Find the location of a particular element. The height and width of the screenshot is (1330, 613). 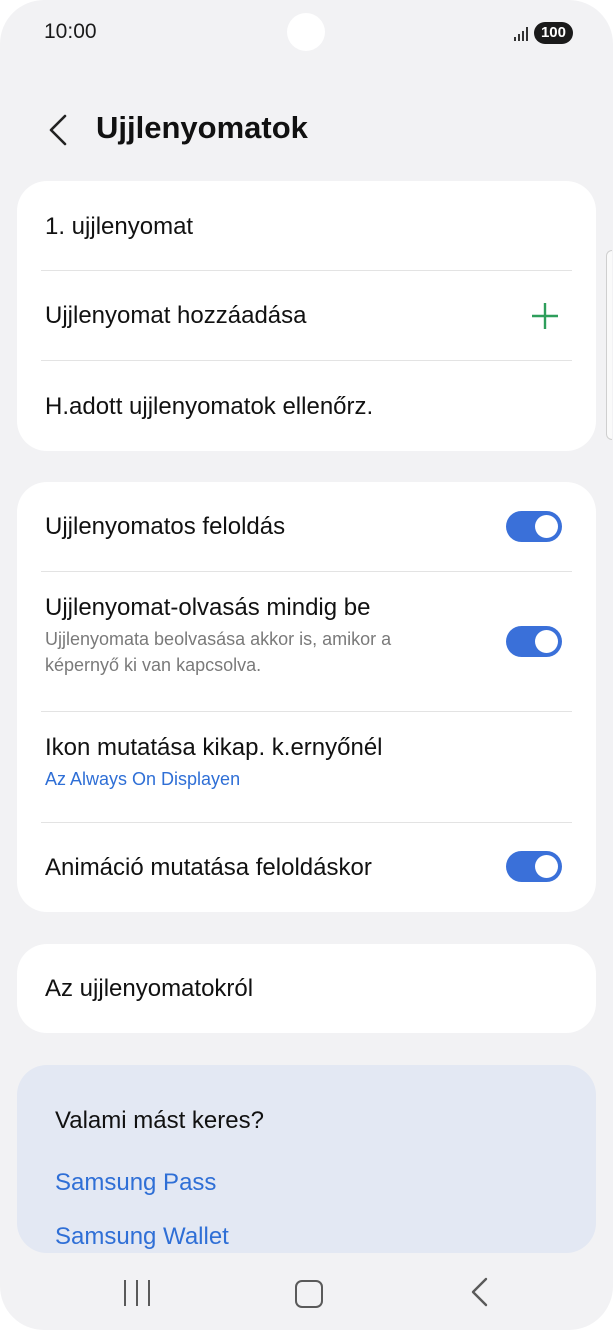

unlock-animation-toggle is located at coordinates (534, 866).